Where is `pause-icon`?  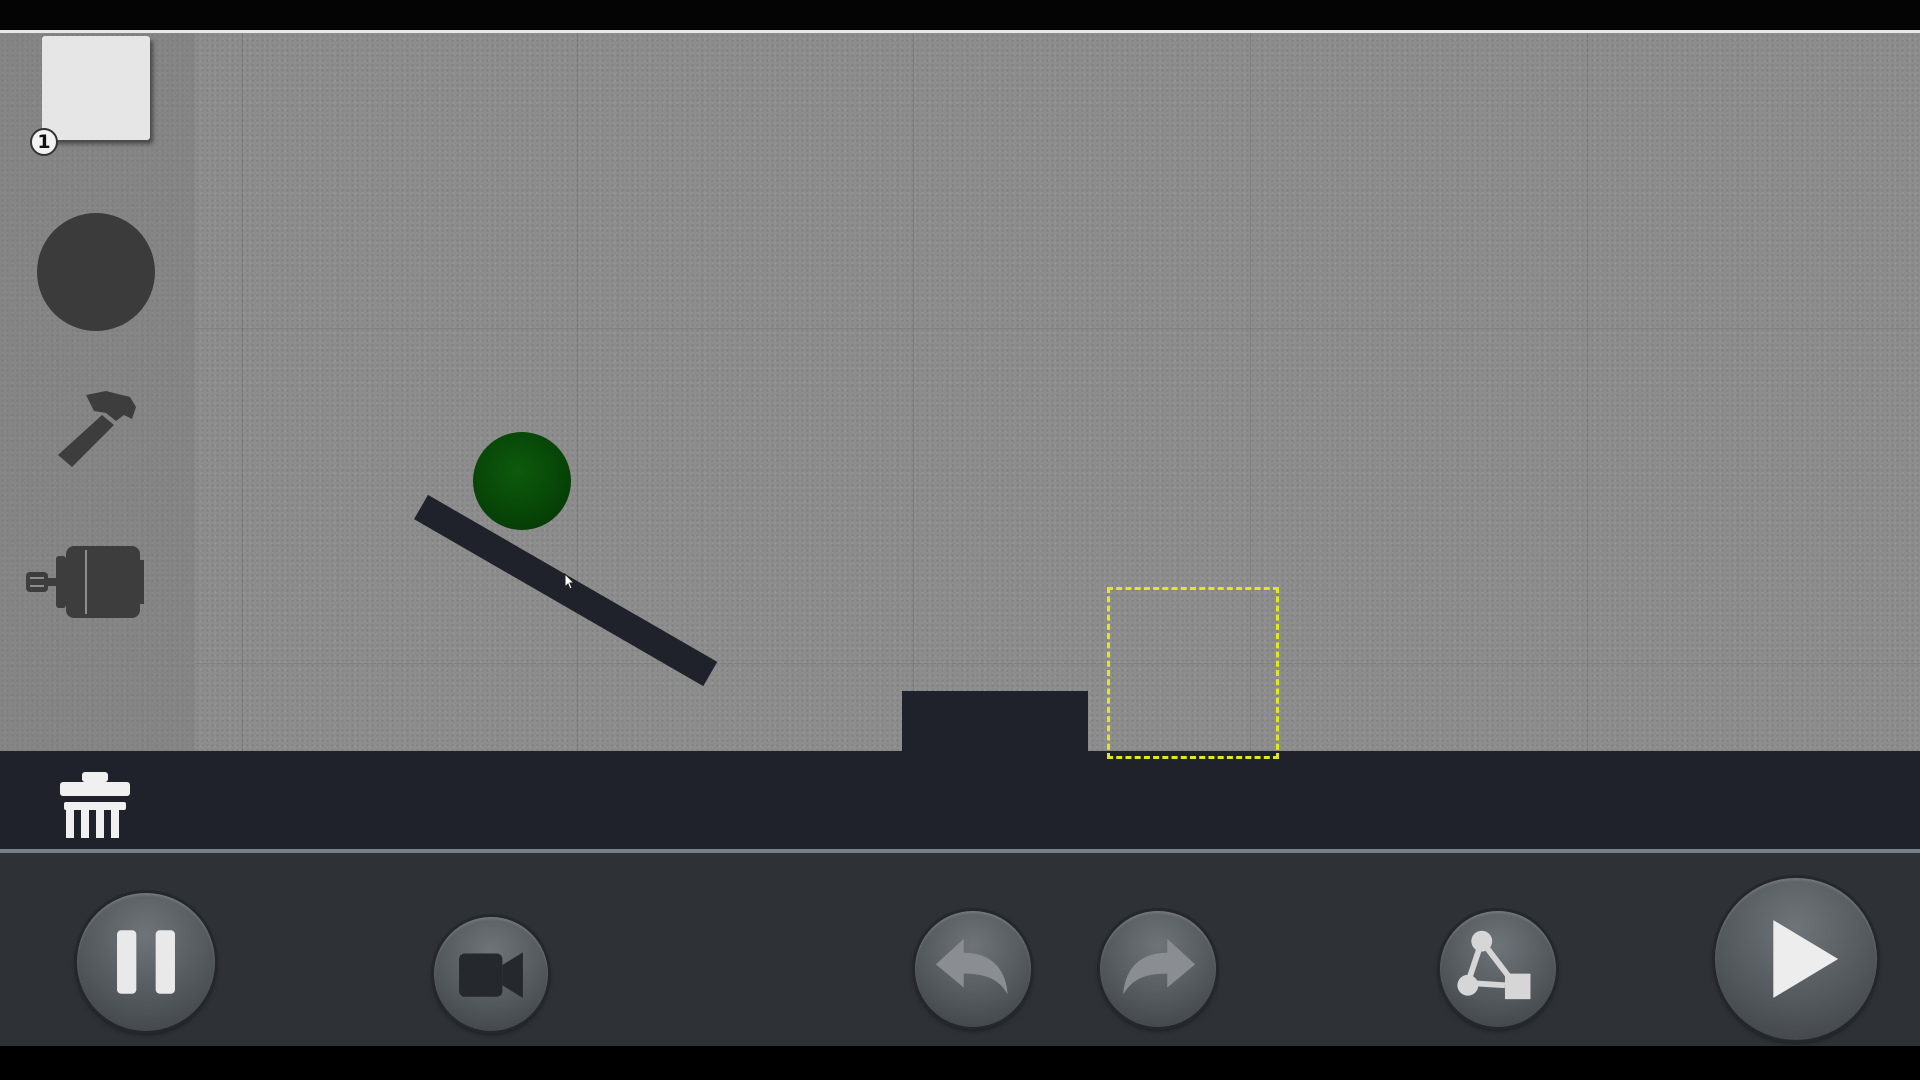 pause-icon is located at coordinates (146, 962).